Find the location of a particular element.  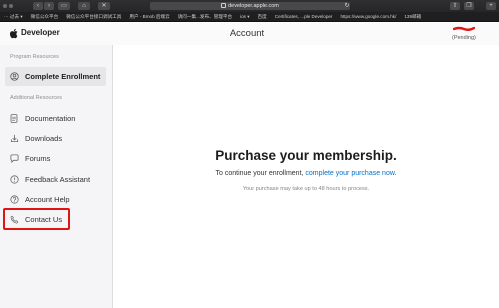

sidebar-item-account-help: Account Help is located at coordinates (55, 199).